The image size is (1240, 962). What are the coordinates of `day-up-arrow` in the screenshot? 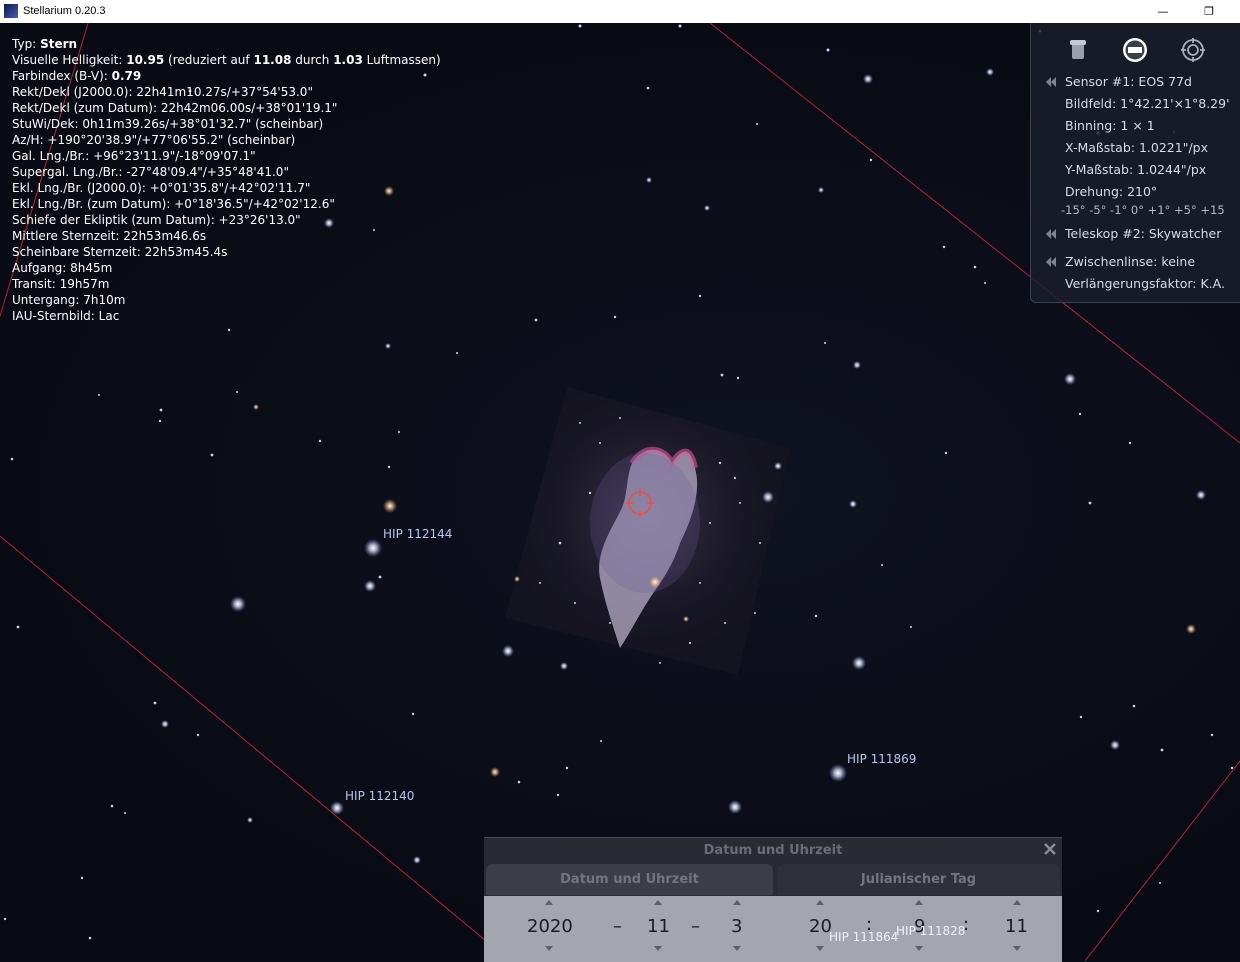 It's located at (737, 902).